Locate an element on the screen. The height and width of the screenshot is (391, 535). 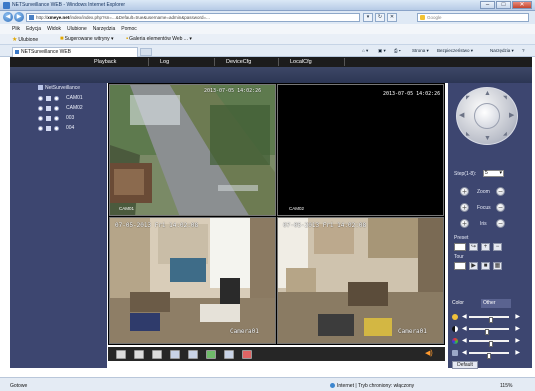
menu-file: Plik is located at coordinates (16, 29).